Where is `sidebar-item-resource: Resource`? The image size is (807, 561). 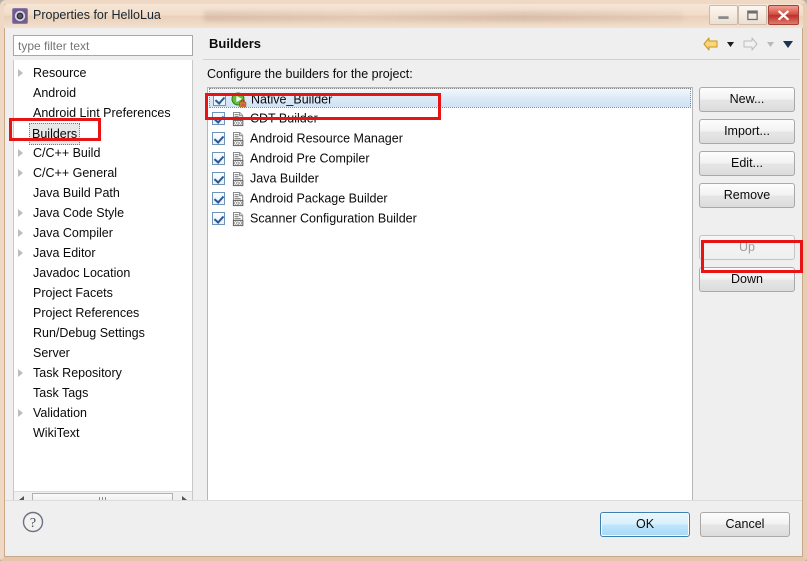
sidebar-item-resource: Resource is located at coordinates (103, 73).